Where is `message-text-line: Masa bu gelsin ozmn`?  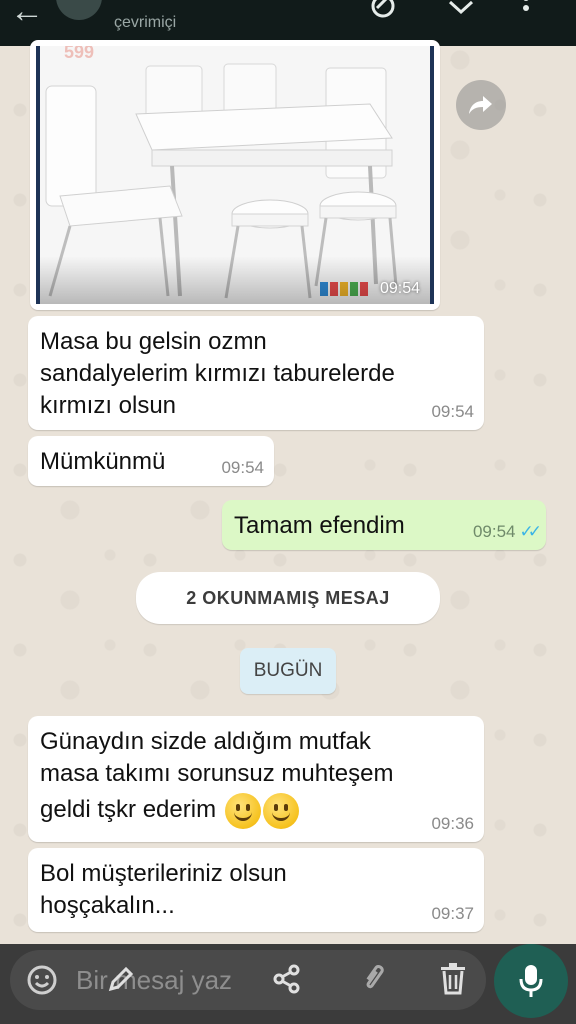 message-text-line: Masa bu gelsin ozmn is located at coordinates (153, 341).